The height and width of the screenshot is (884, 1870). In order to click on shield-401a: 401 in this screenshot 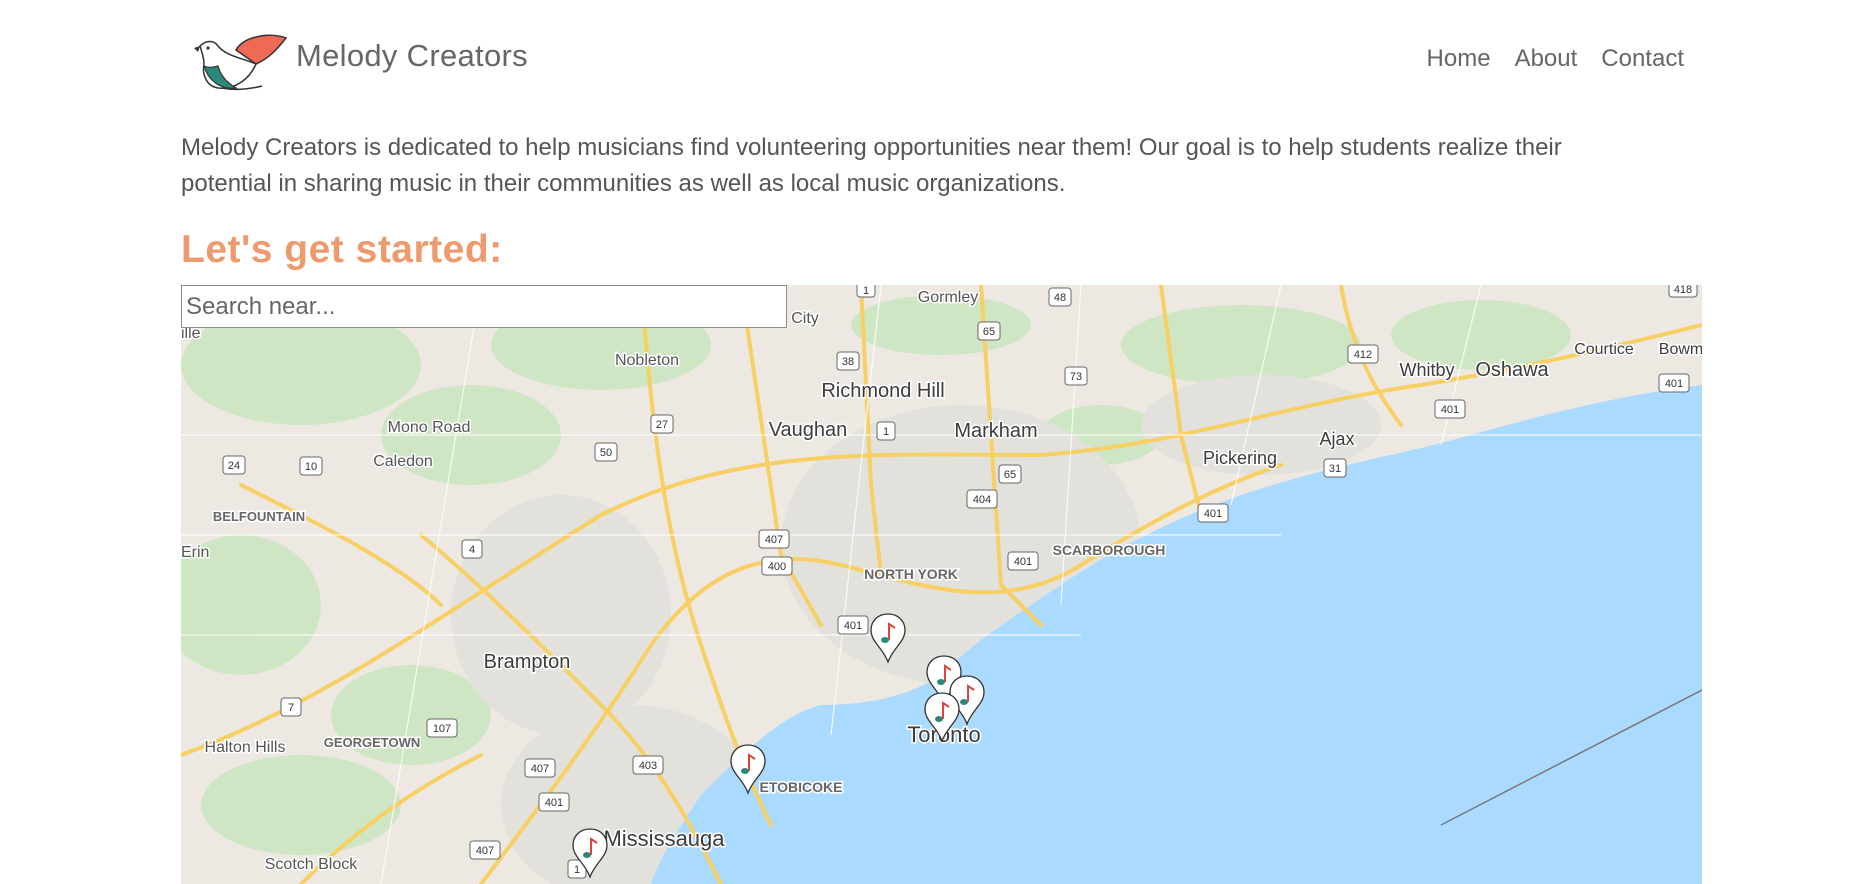, I will do `click(1674, 384)`.